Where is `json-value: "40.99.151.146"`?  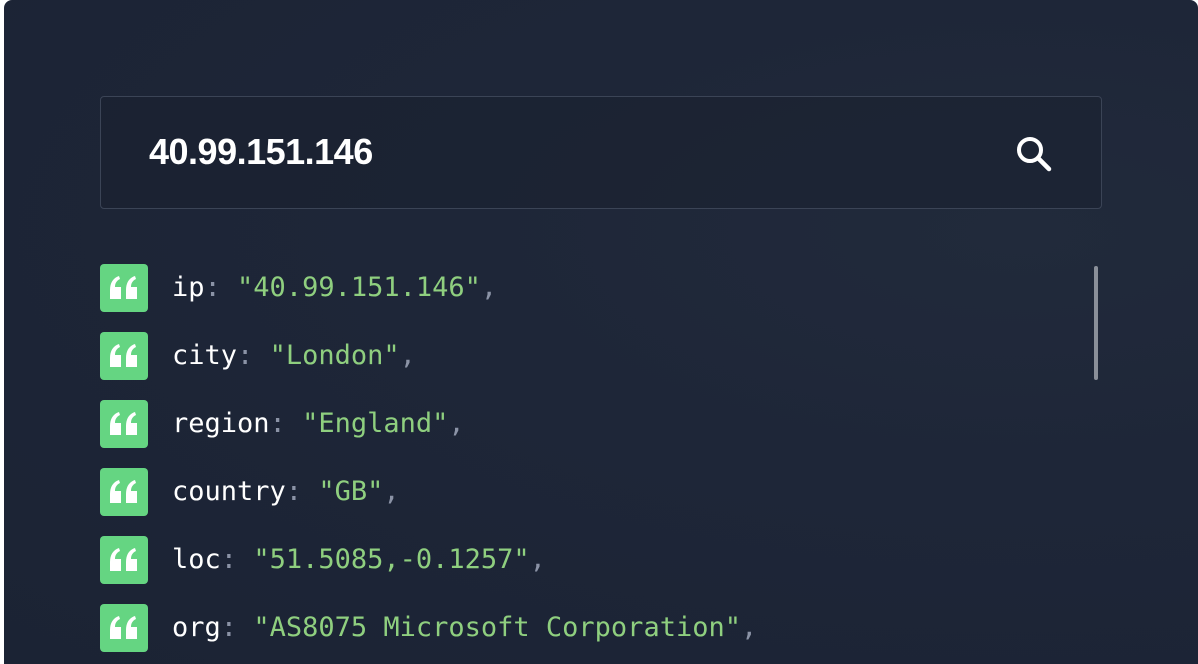 json-value: "40.99.151.146" is located at coordinates (359, 287).